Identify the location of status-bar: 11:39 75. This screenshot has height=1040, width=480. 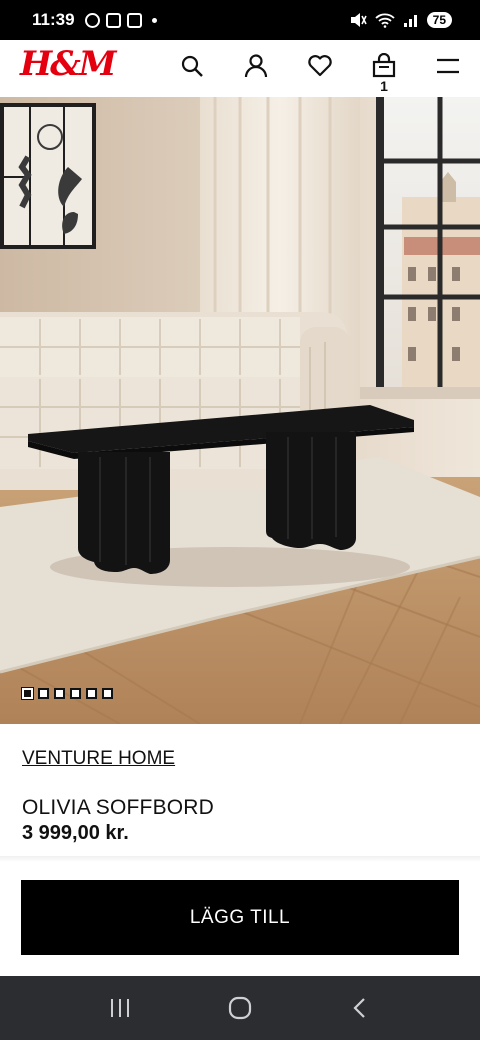
(240, 20).